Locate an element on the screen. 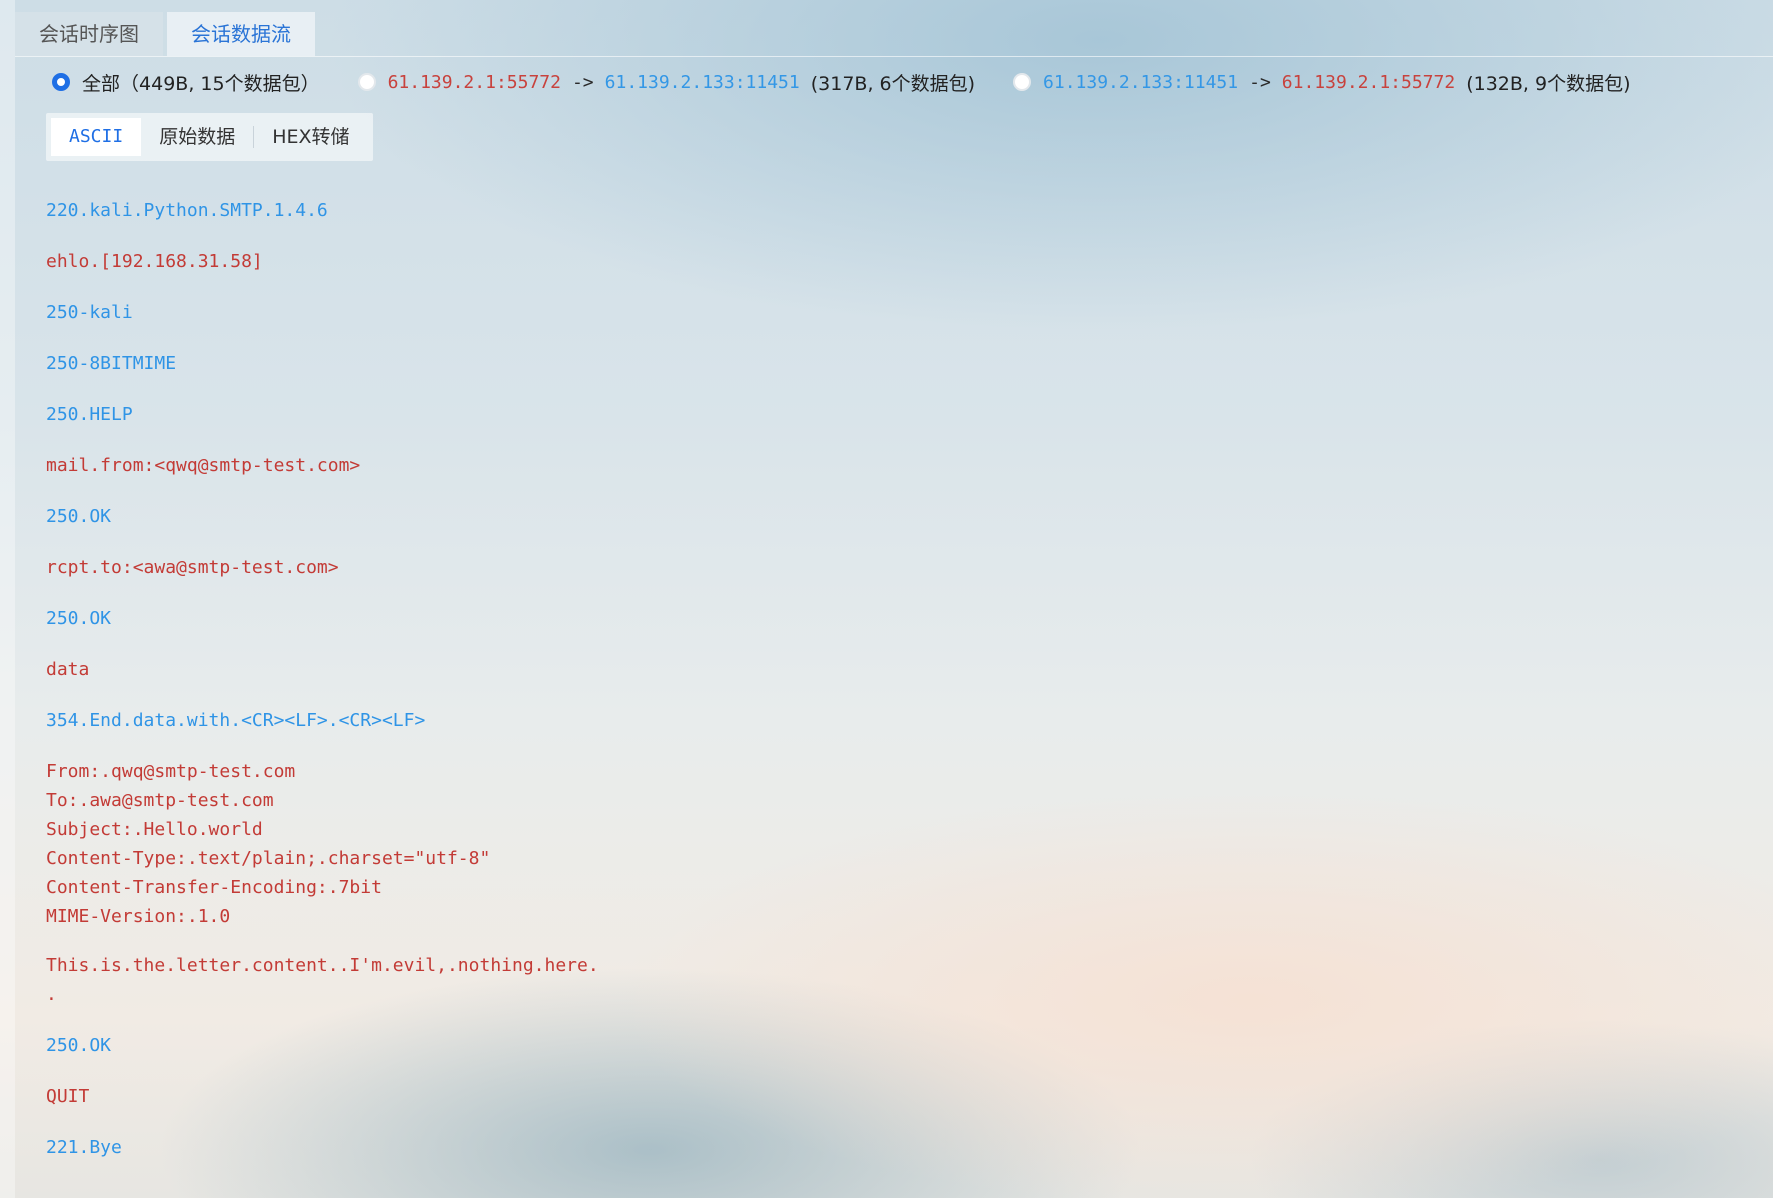  stream-line: To:.awa@smtp-test.com is located at coordinates (160, 800).